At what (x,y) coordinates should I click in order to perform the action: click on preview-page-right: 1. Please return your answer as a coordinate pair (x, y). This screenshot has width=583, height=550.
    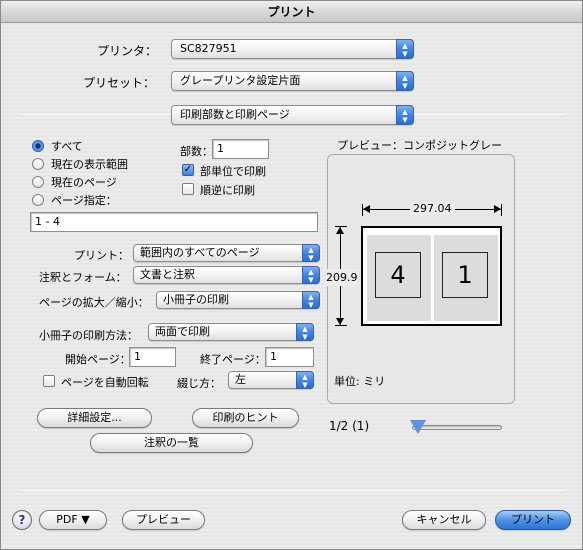
    Looking at the image, I should click on (465, 275).